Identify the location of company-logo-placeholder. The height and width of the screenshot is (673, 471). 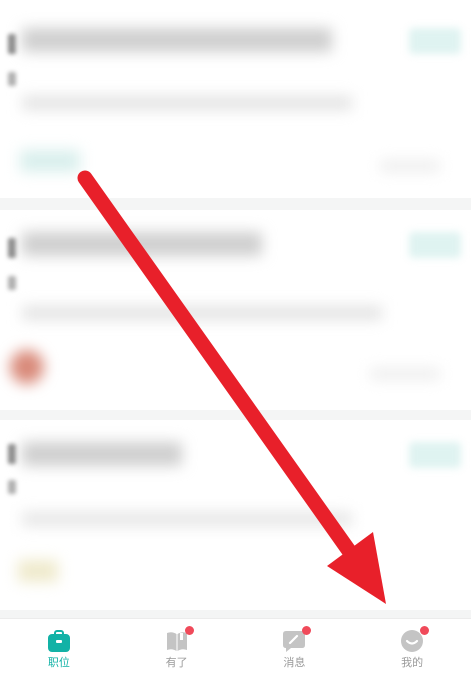
(27, 367).